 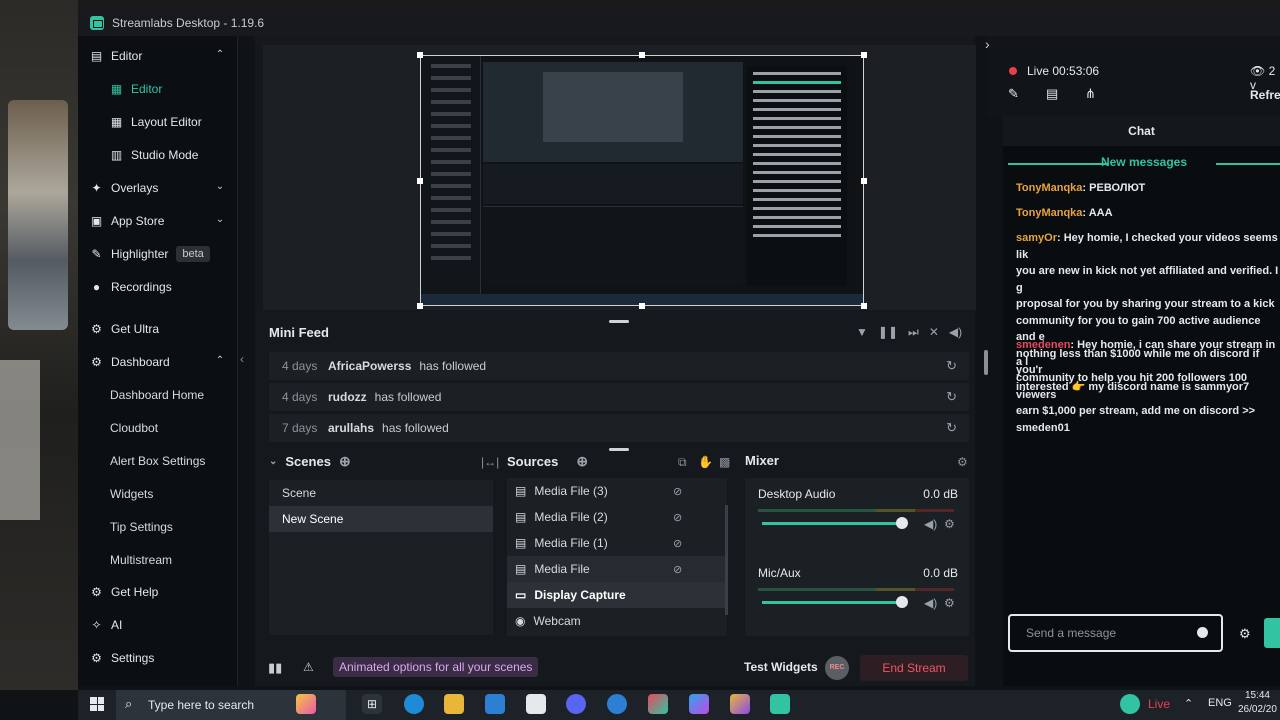 I want to click on sidebar-item-tip-settings: Tip Settings, so click(x=157, y=527).